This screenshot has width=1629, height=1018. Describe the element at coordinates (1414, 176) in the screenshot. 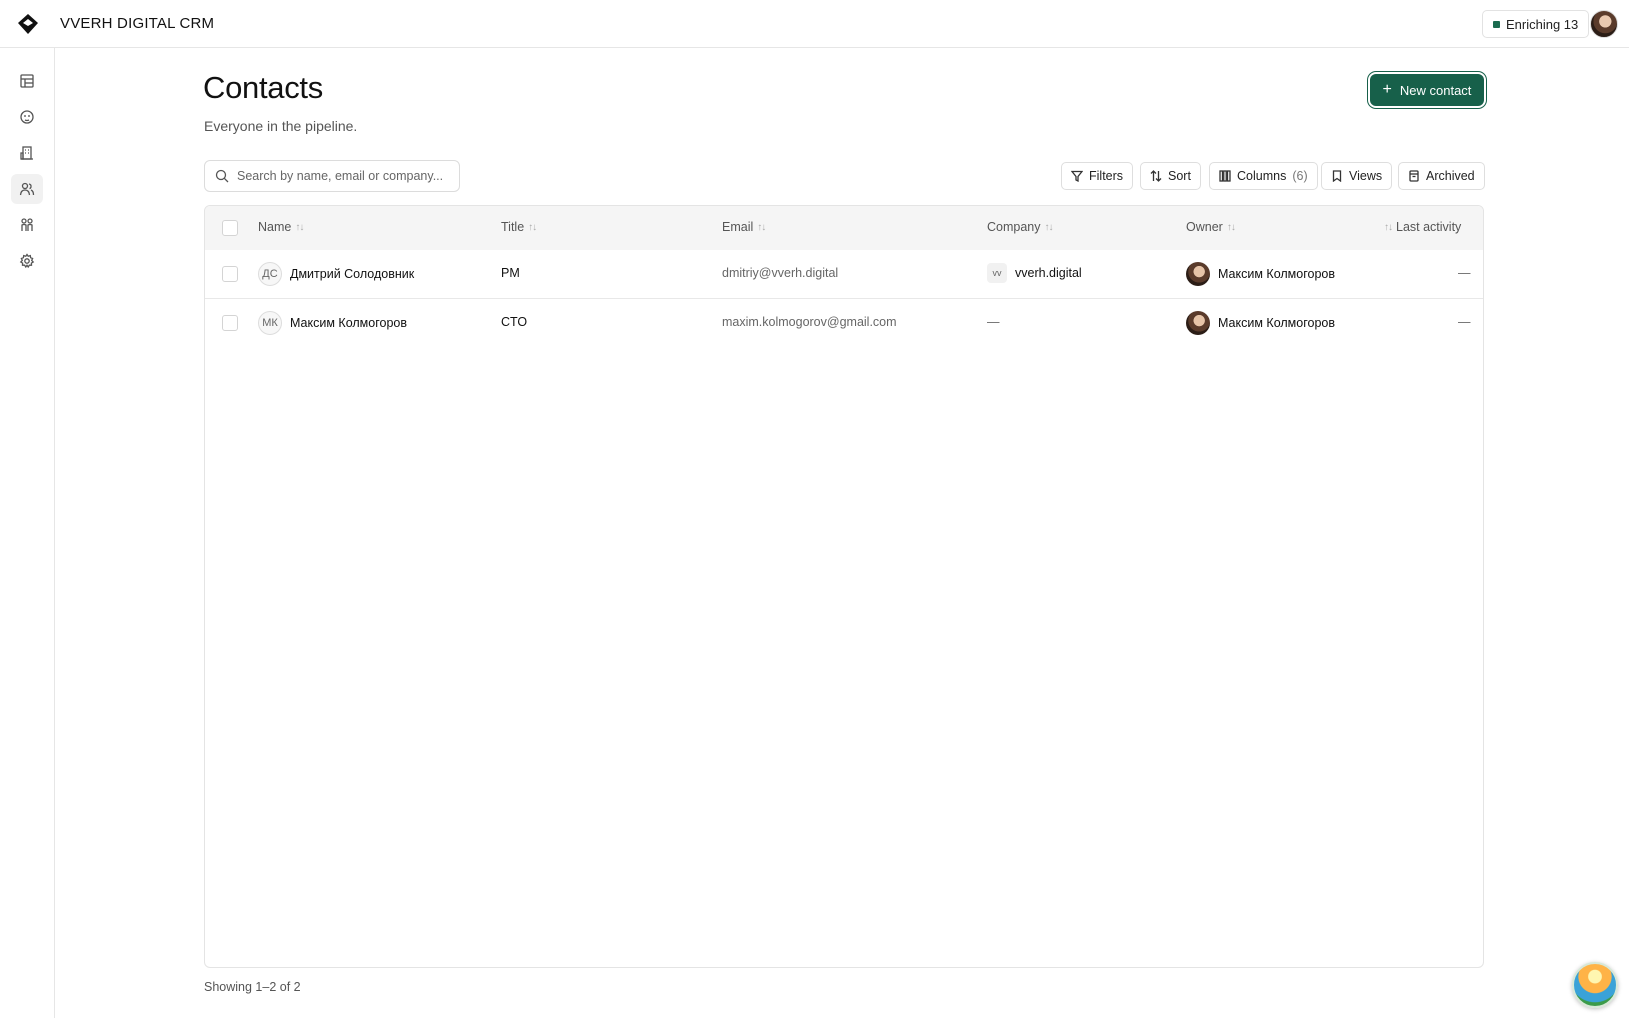

I see `archive-icon` at that location.